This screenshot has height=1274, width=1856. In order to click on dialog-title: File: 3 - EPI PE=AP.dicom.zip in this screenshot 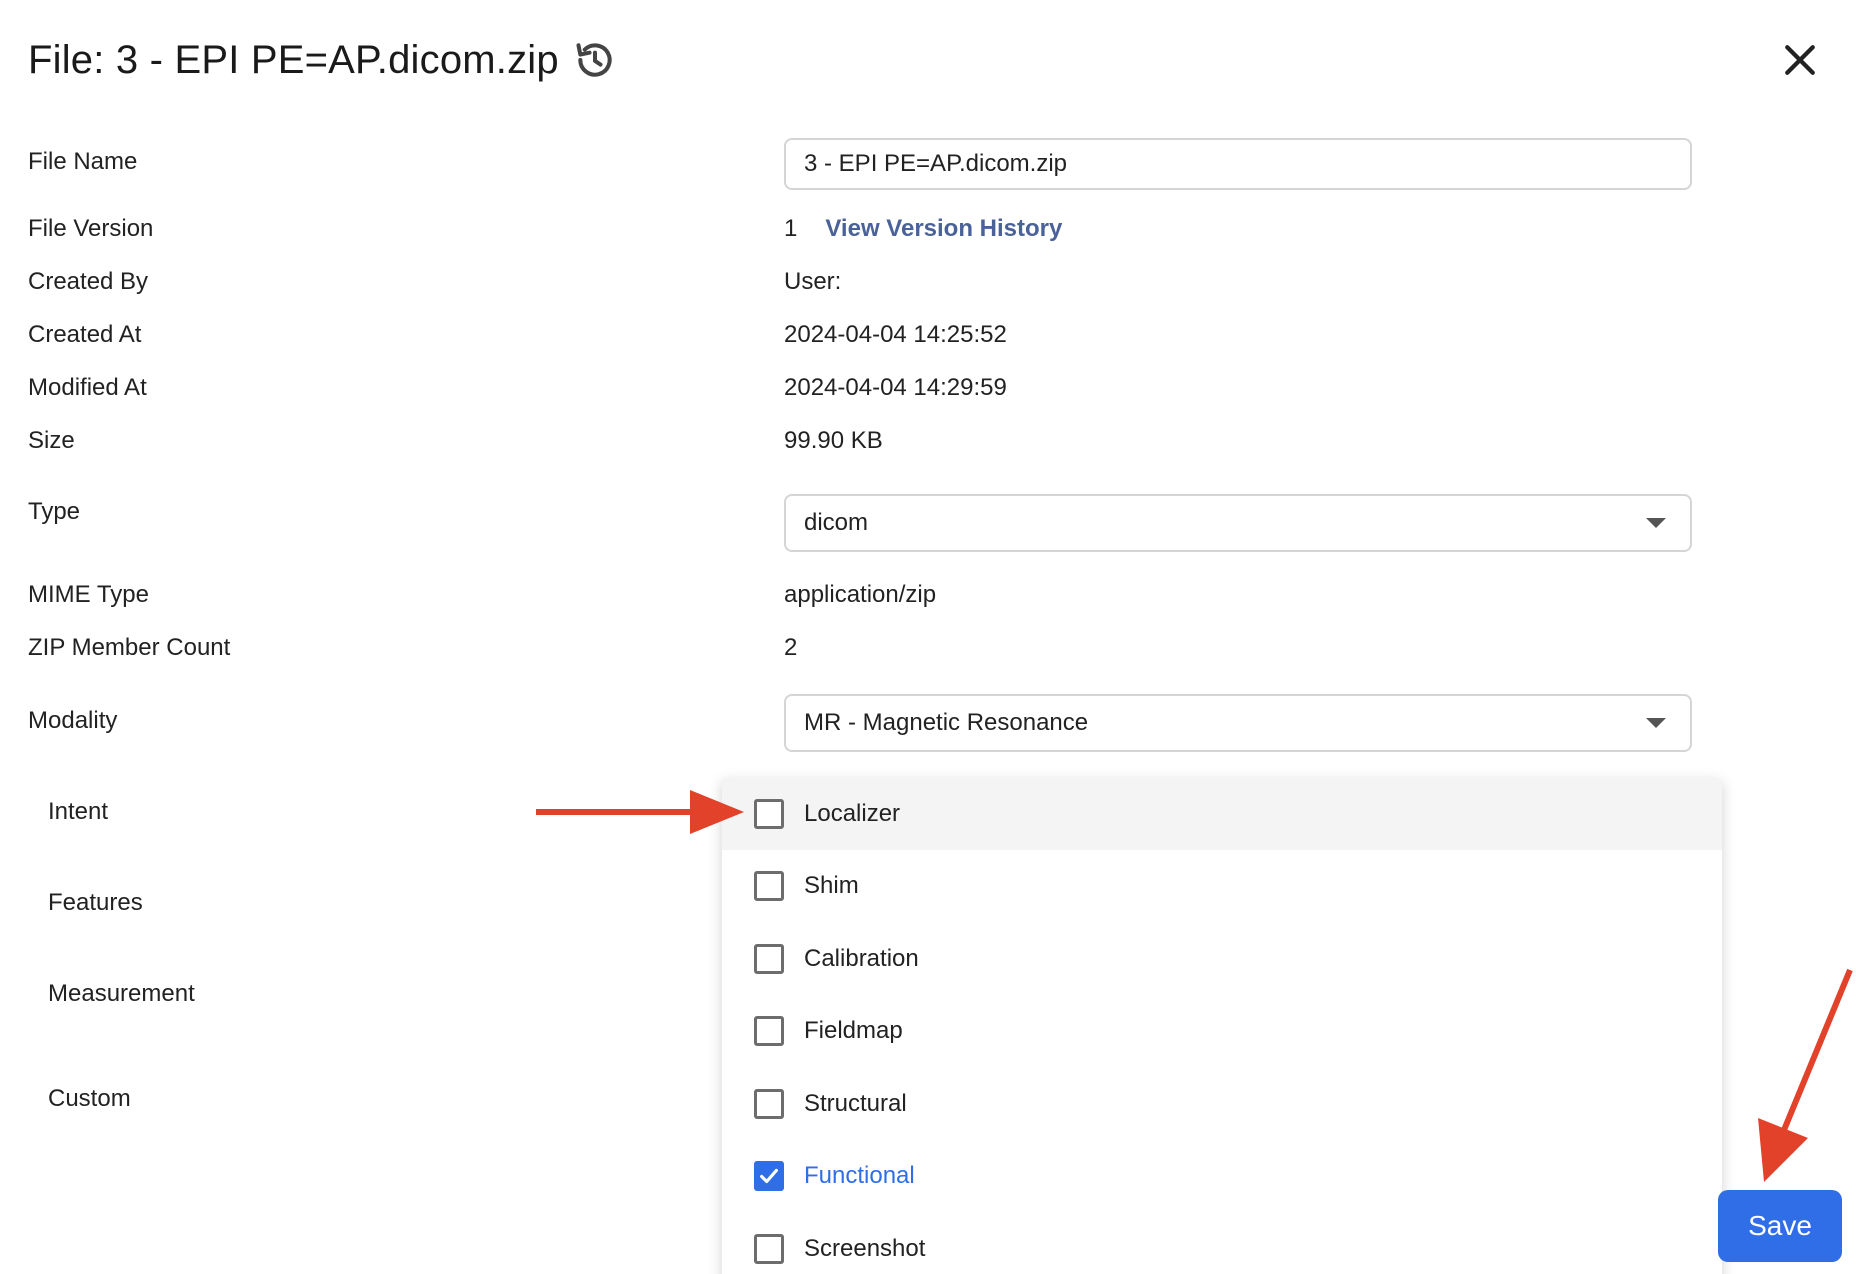, I will do `click(293, 59)`.